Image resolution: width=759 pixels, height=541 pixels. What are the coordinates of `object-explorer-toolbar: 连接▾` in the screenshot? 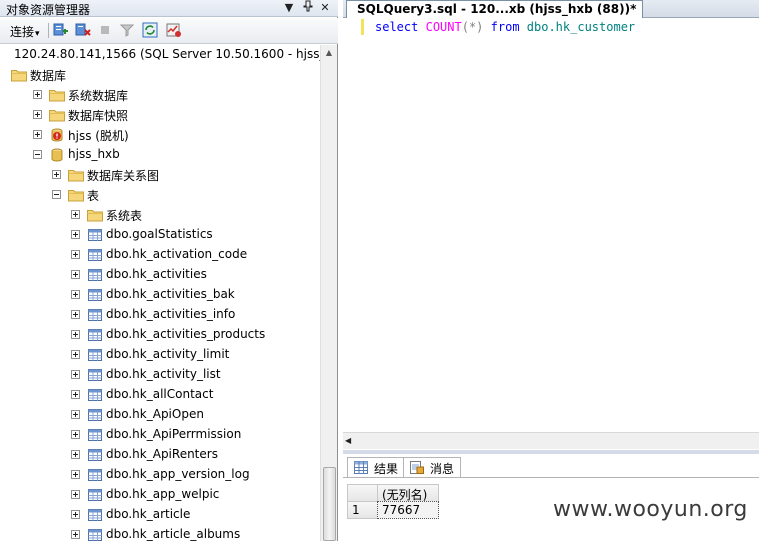 It's located at (169, 31).